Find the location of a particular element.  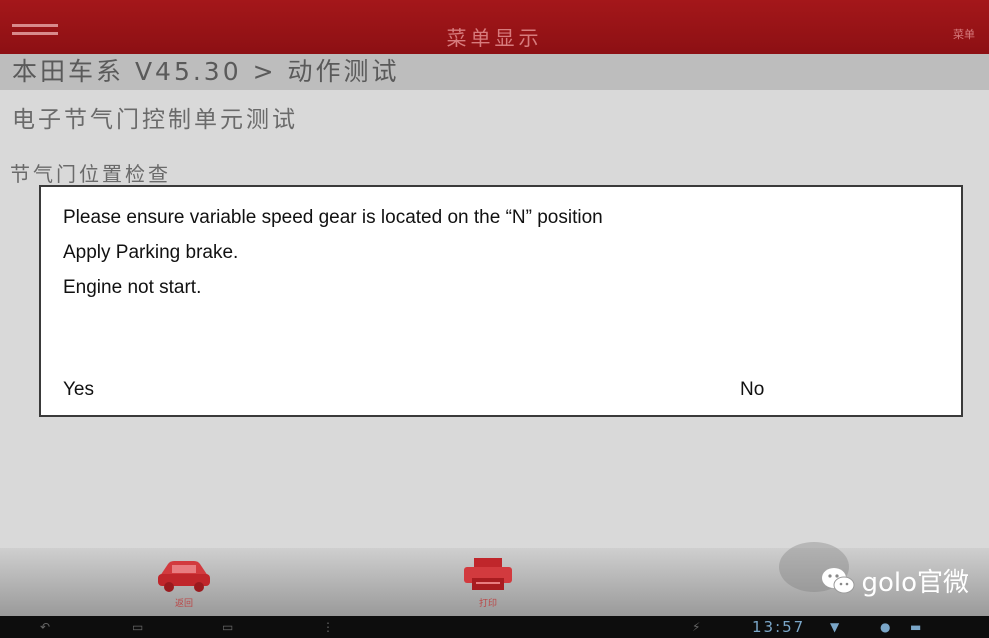

app-top-bar: 菜单显示 菜单 is located at coordinates (494, 30).